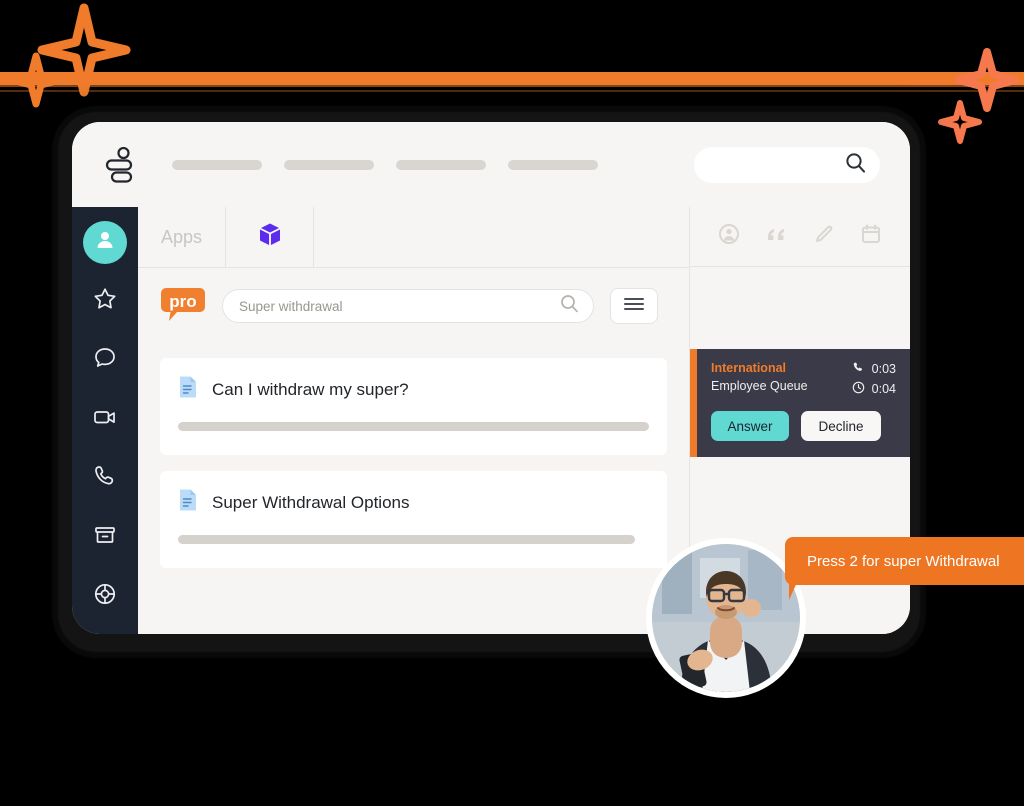  Describe the element at coordinates (800, 237) in the screenshot. I see `right-panel-toolbar` at that location.